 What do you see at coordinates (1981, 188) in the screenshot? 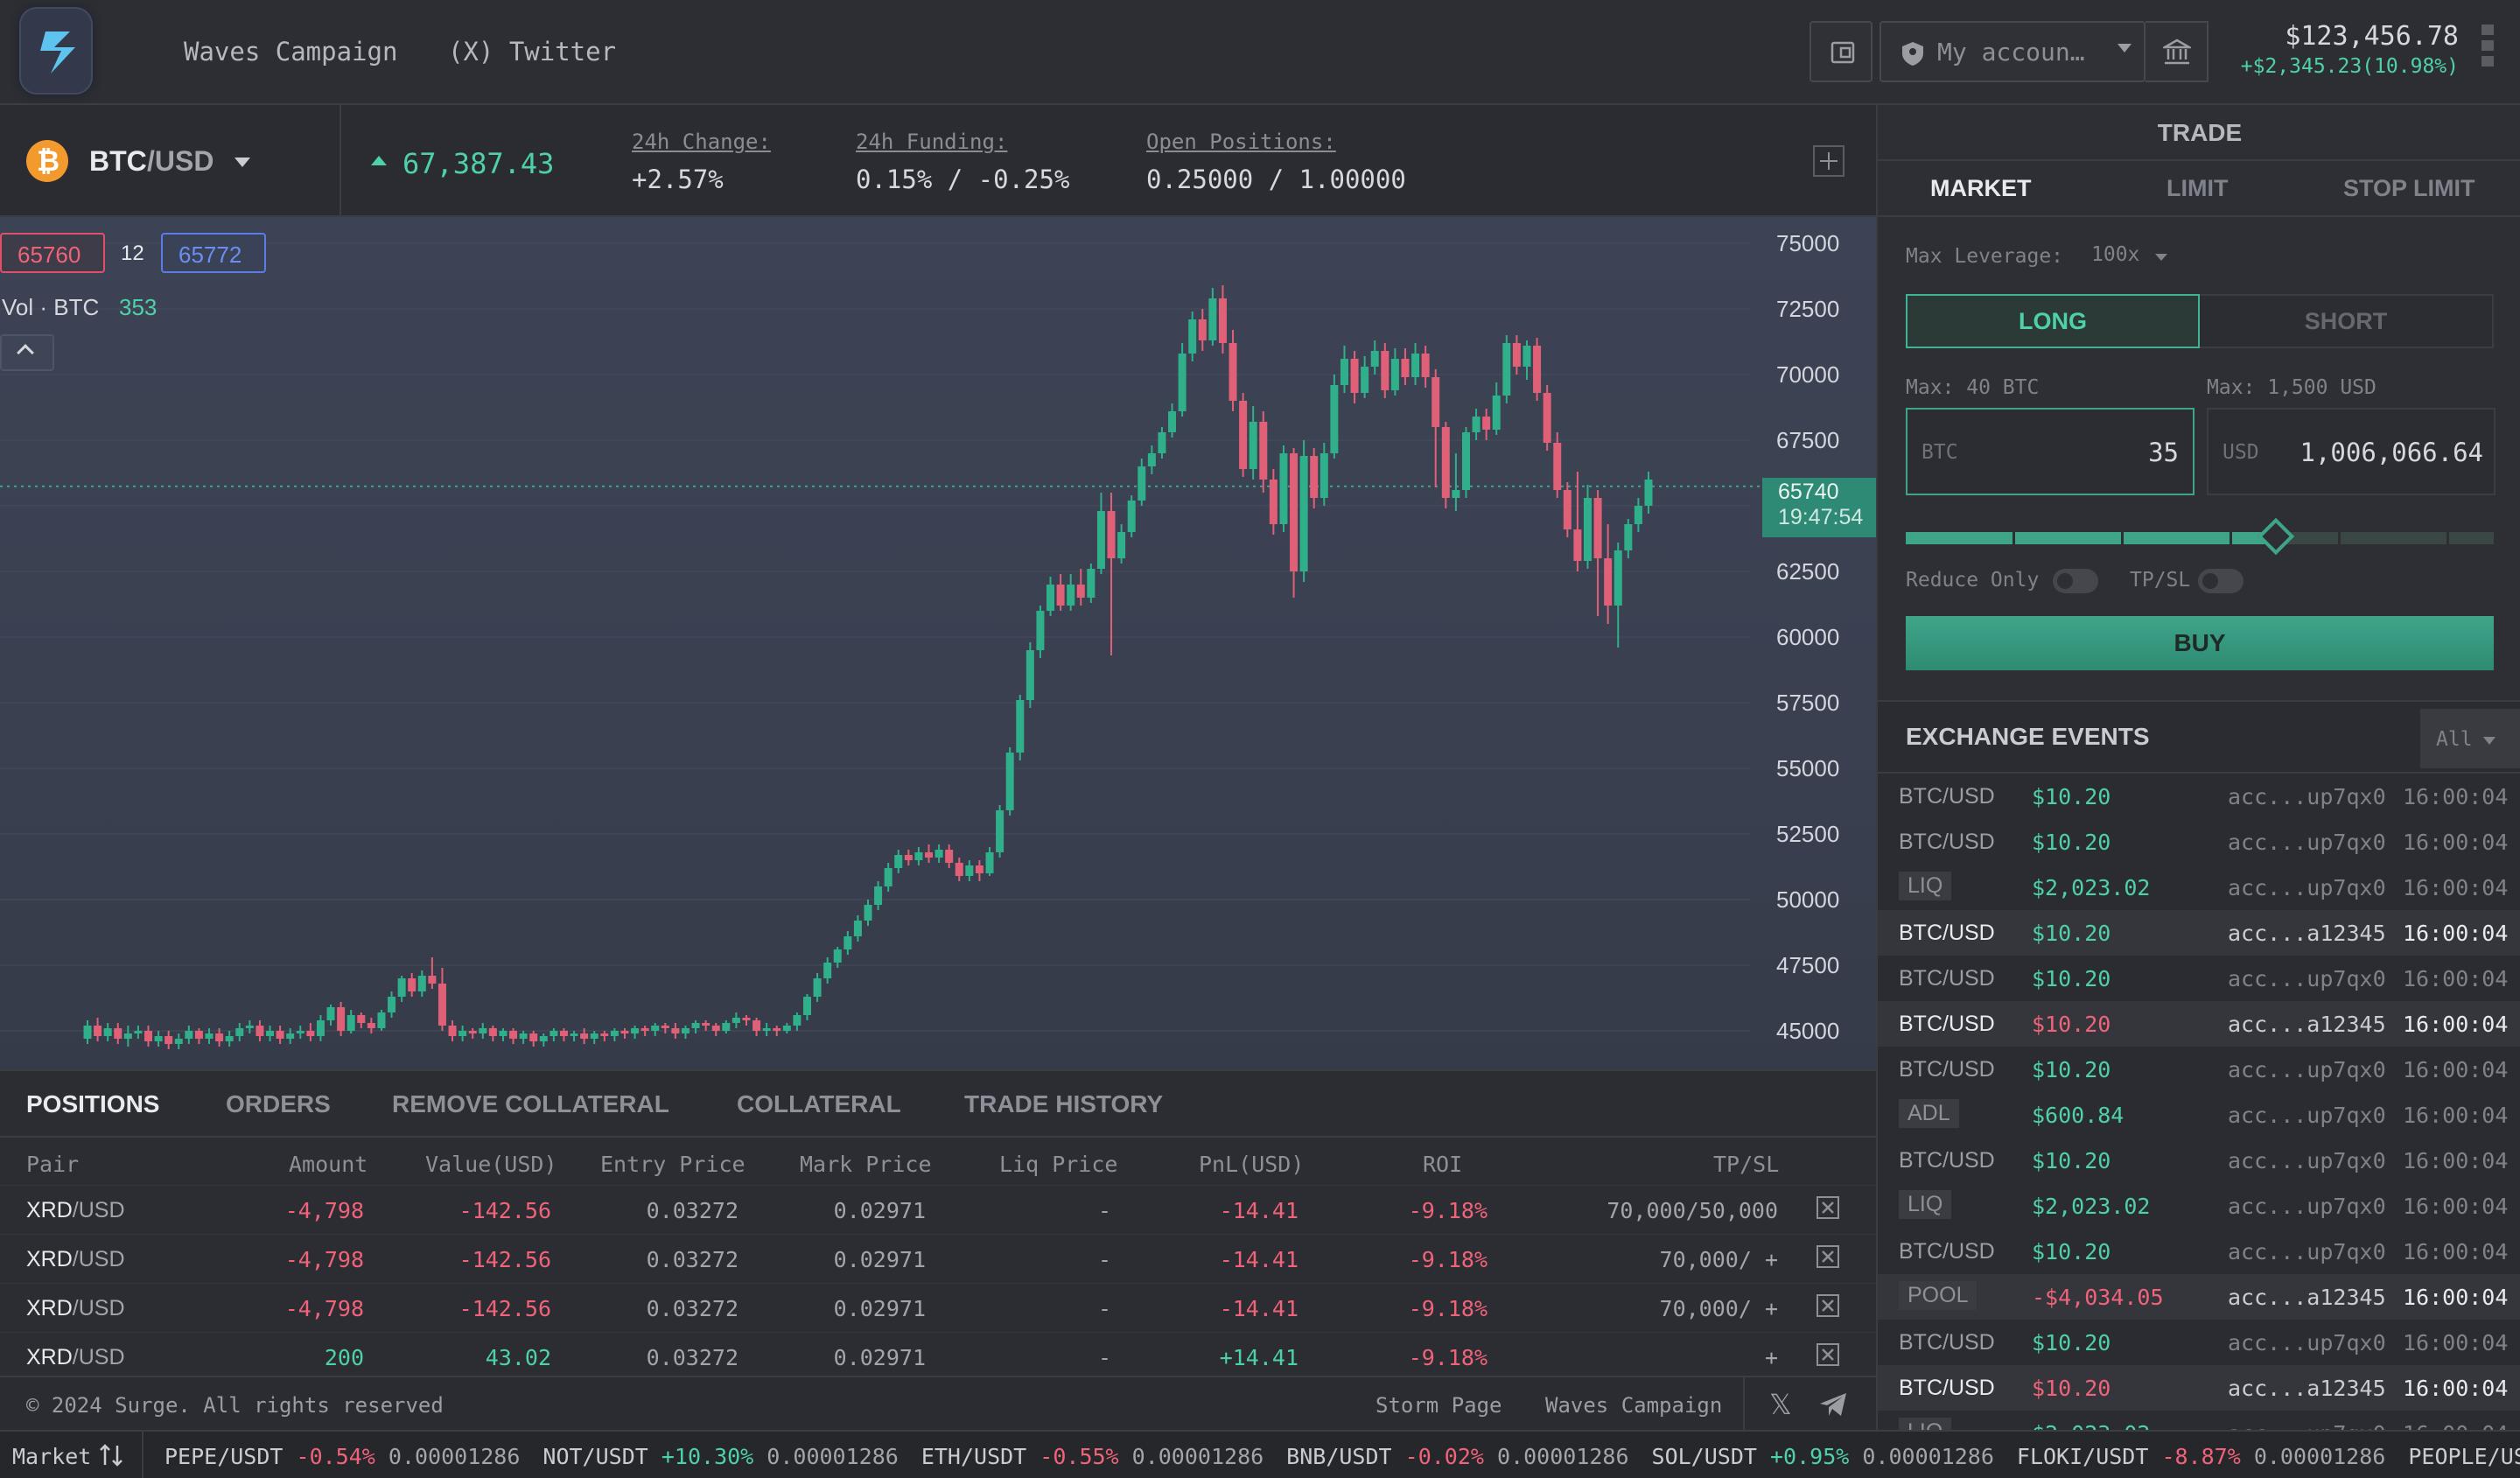
I see `tab-market: MARKET` at bounding box center [1981, 188].